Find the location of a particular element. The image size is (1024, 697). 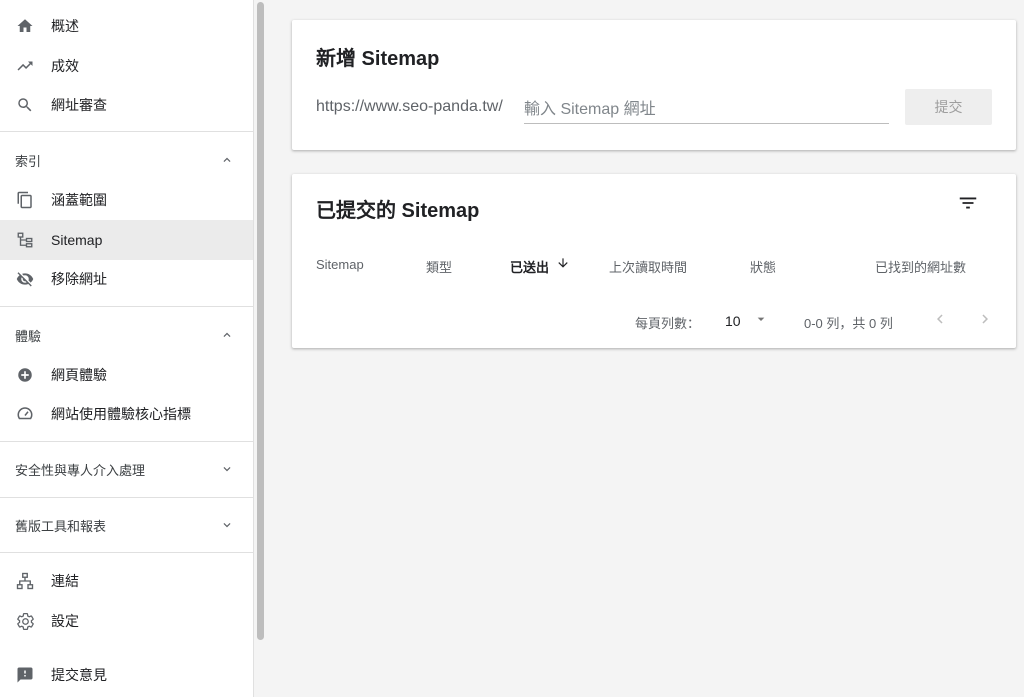

nav-label: 概述 is located at coordinates (65, 26).